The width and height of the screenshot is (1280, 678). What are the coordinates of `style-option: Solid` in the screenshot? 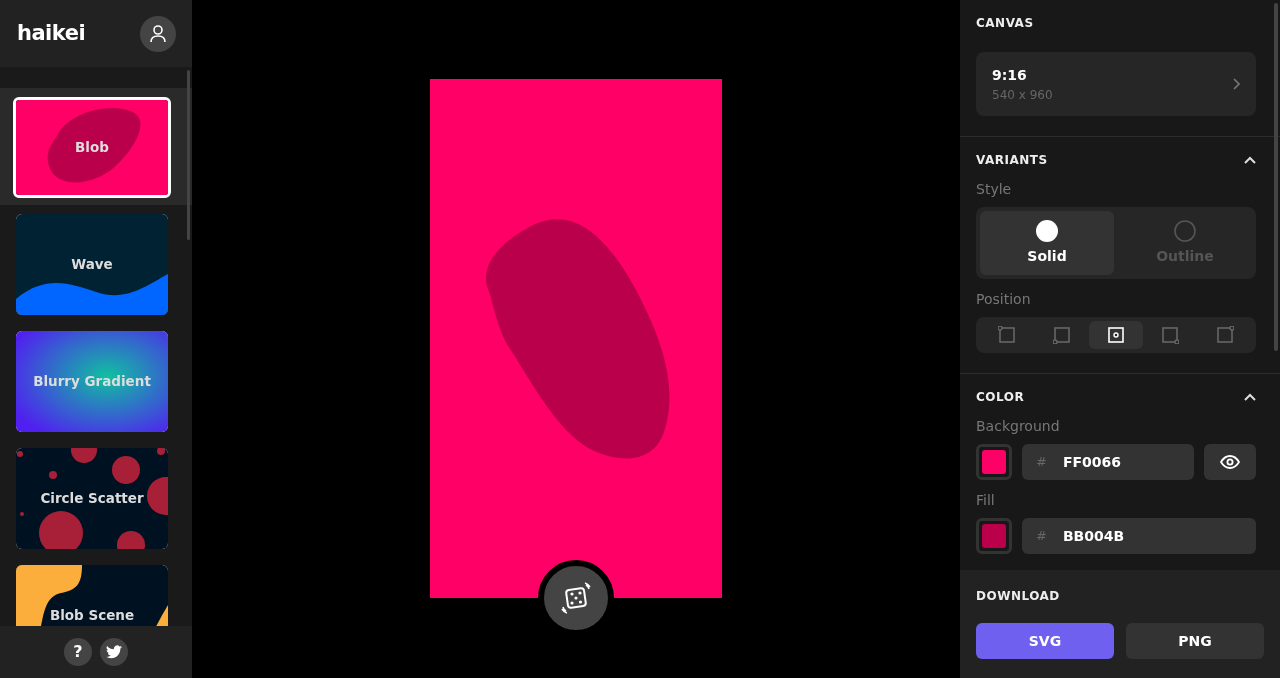 It's located at (1047, 243).